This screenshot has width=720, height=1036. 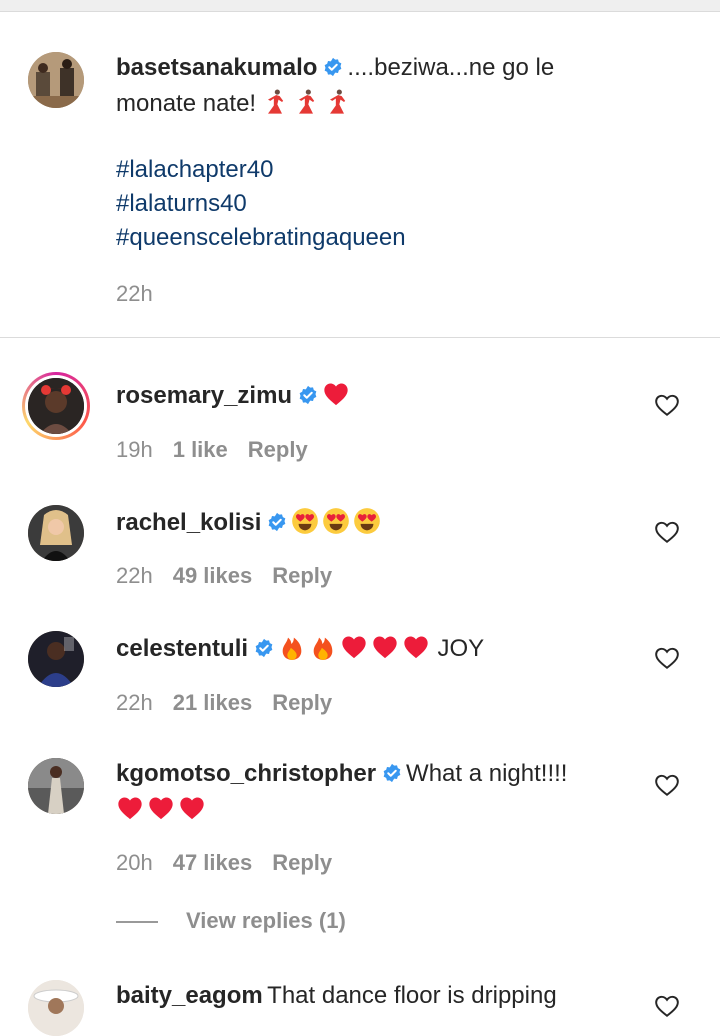 What do you see at coordinates (188, 522) in the screenshot?
I see `comment-username: rachel_kolisi` at bounding box center [188, 522].